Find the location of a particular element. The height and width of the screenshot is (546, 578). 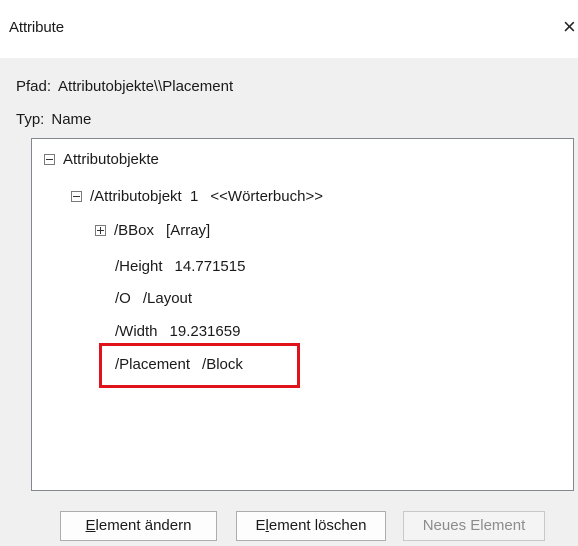

tree-node-root: Attributobjekte is located at coordinates (101, 160).